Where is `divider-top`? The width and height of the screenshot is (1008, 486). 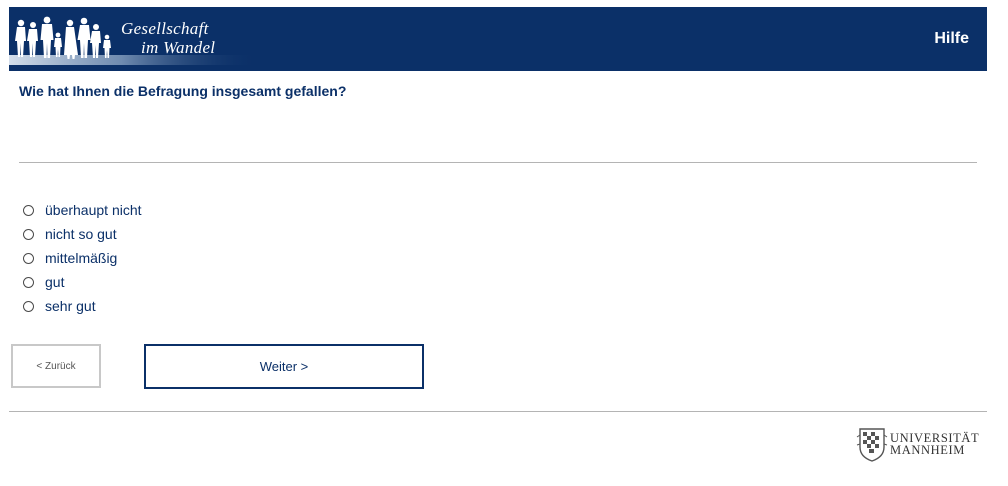
divider-top is located at coordinates (498, 162).